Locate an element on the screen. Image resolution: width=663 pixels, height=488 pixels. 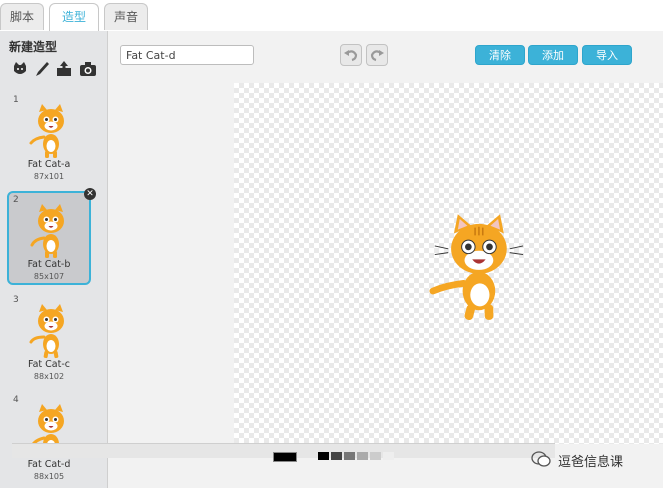
redo-icon is located at coordinates (377, 56).